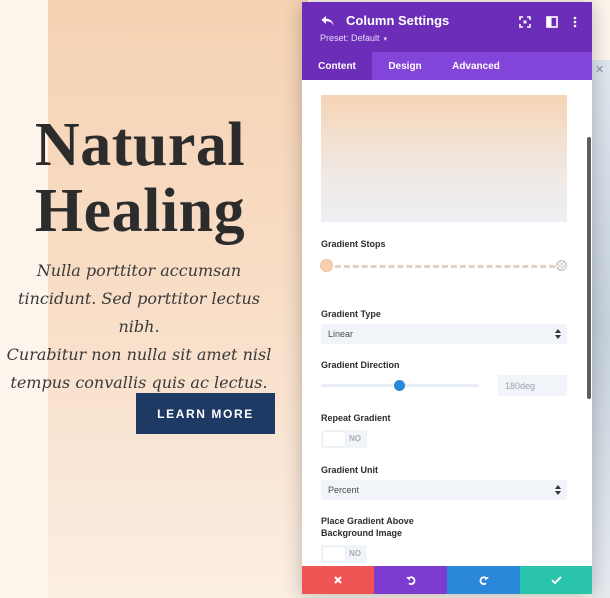 Image resolution: width=610 pixels, height=598 pixels. Describe the element at coordinates (367, 527) in the screenshot. I see `place-gradient-label: Place Gradient Above Background Image` at that location.